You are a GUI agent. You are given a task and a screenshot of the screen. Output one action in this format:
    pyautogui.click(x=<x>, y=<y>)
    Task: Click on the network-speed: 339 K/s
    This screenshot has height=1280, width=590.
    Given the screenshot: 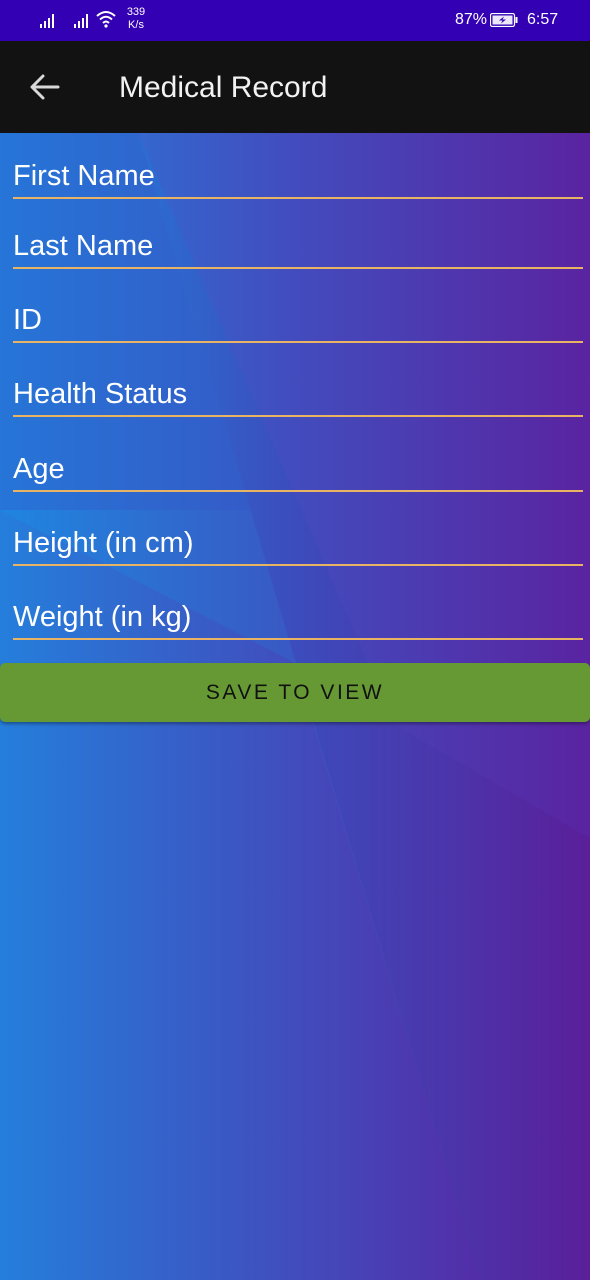 What is the action you would take?
    pyautogui.click(x=136, y=19)
    